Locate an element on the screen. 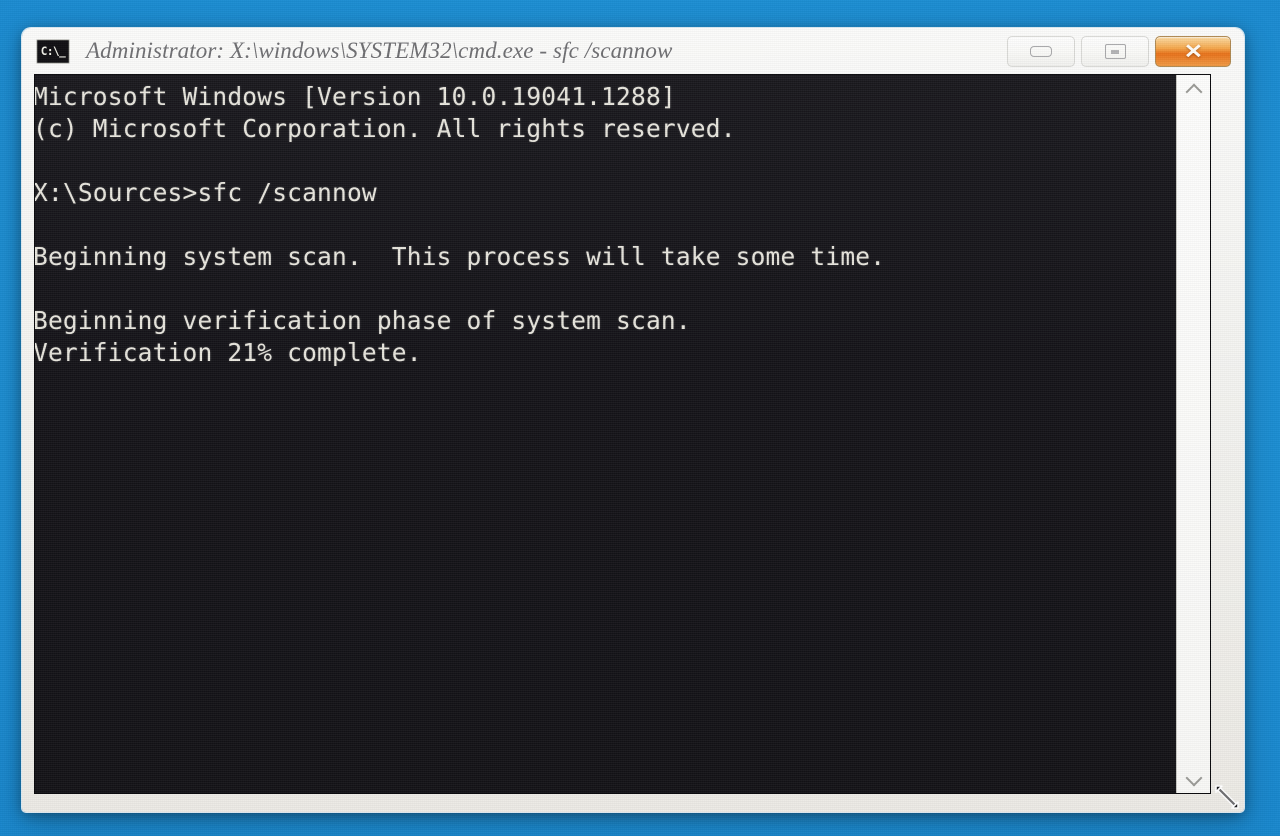 This screenshot has width=1280, height=836. scroll-up-icon is located at coordinates (1194, 90).